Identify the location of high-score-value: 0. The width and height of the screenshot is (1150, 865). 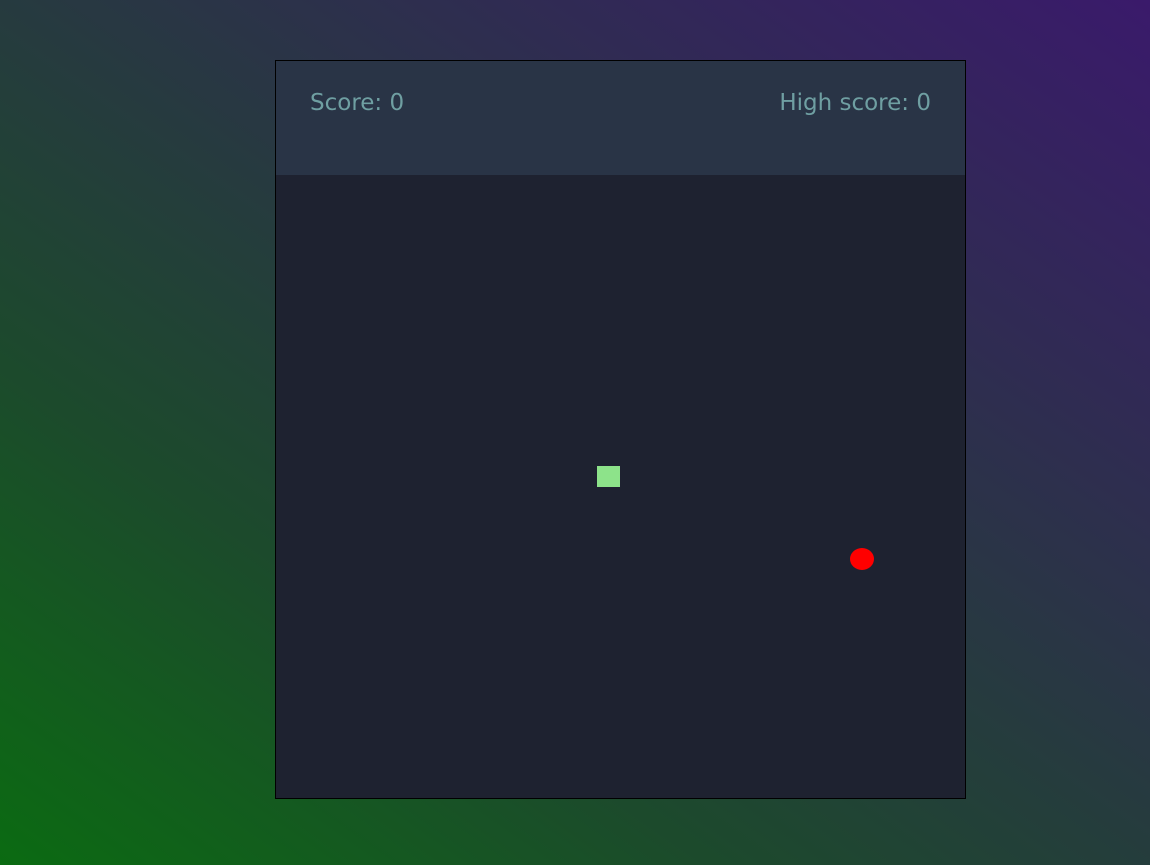
(923, 103).